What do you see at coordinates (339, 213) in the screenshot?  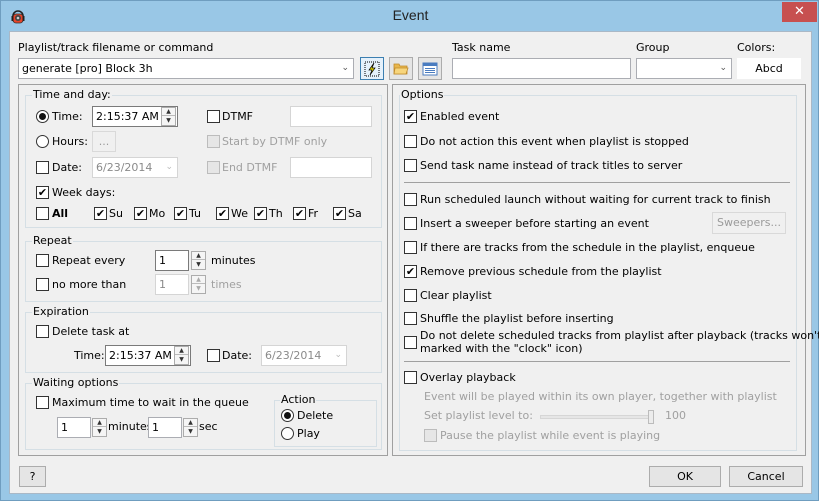 I see `day-checkbox-sa: ✔` at bounding box center [339, 213].